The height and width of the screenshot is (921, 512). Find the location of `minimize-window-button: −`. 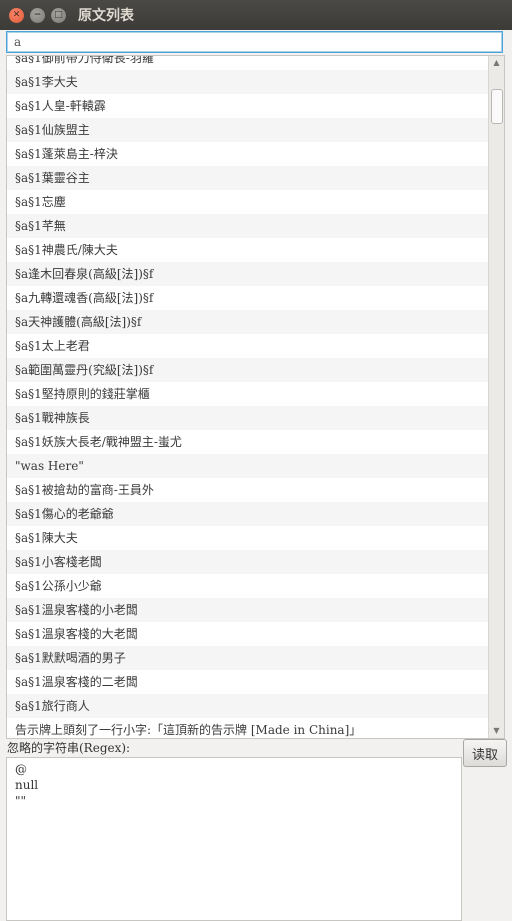

minimize-window-button: − is located at coordinates (37, 15).